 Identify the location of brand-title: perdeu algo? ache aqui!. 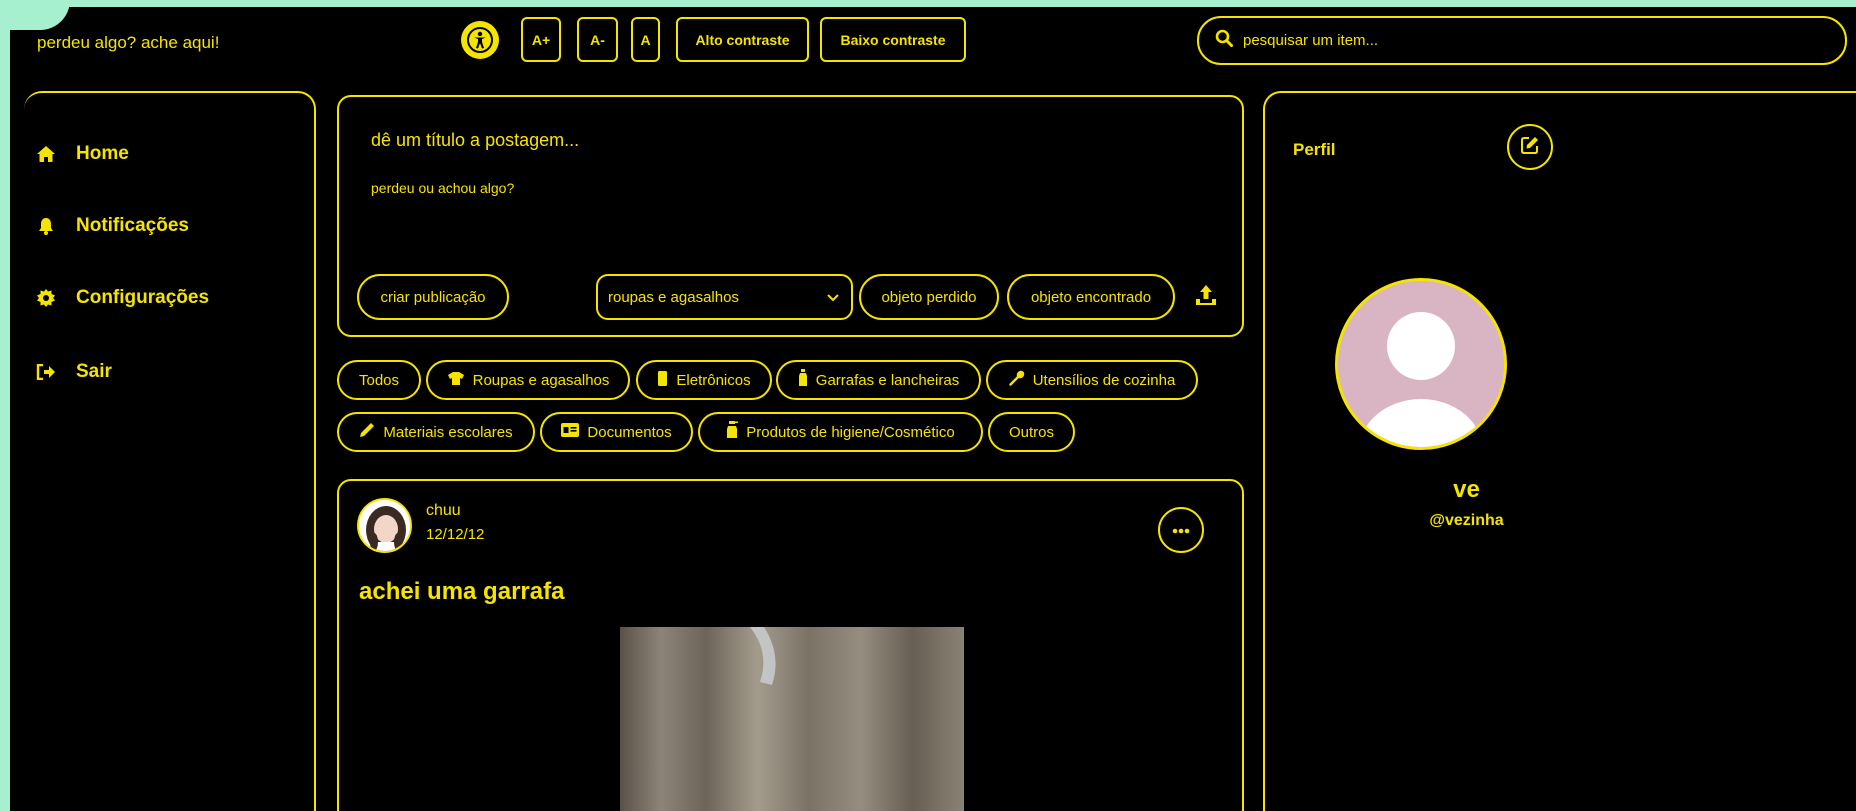
(128, 42).